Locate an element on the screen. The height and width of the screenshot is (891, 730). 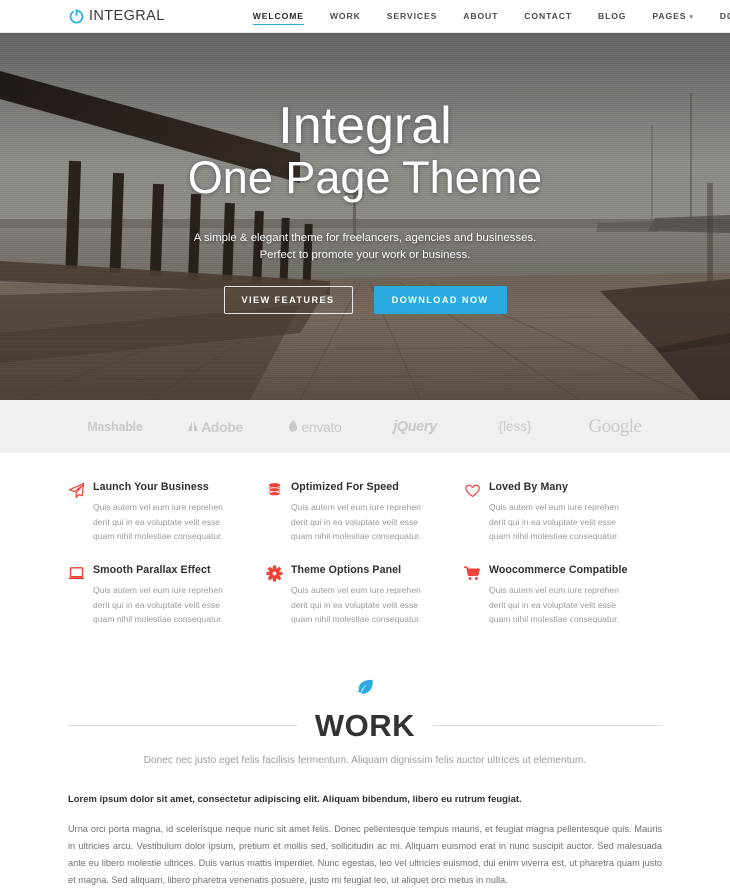
logo-text: INTEGRAL is located at coordinates (127, 16).